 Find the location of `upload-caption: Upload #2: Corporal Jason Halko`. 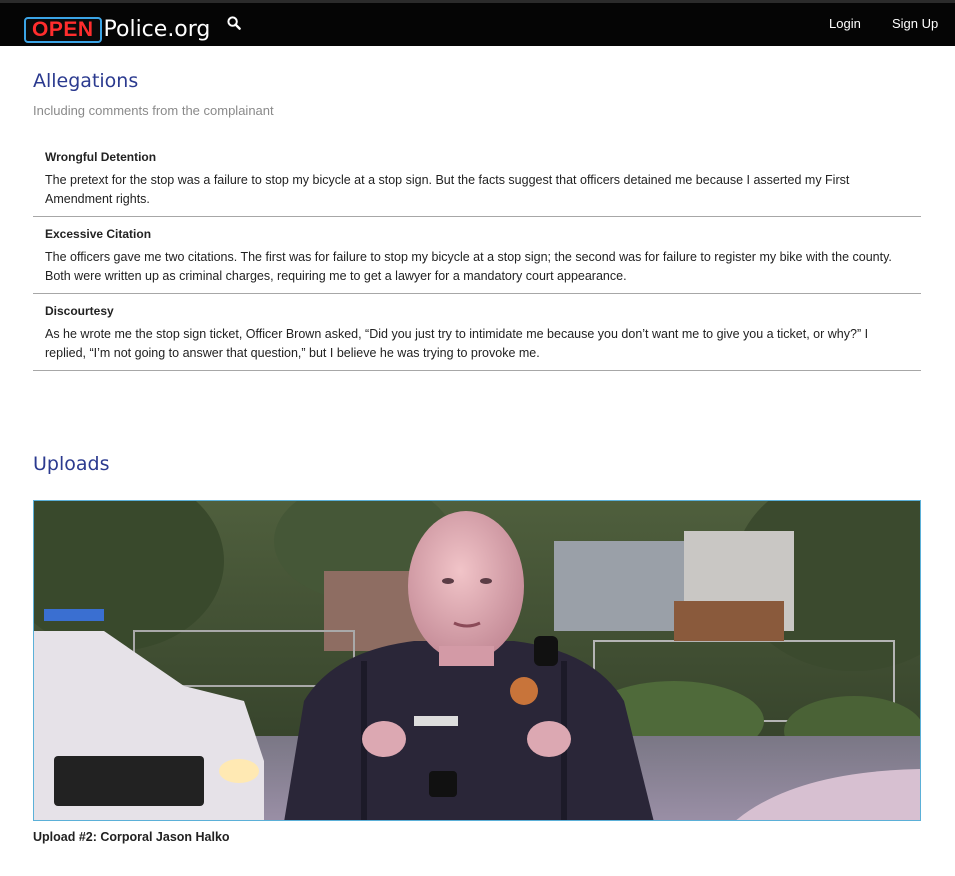

upload-caption: Upload #2: Corporal Jason Halko is located at coordinates (131, 837).